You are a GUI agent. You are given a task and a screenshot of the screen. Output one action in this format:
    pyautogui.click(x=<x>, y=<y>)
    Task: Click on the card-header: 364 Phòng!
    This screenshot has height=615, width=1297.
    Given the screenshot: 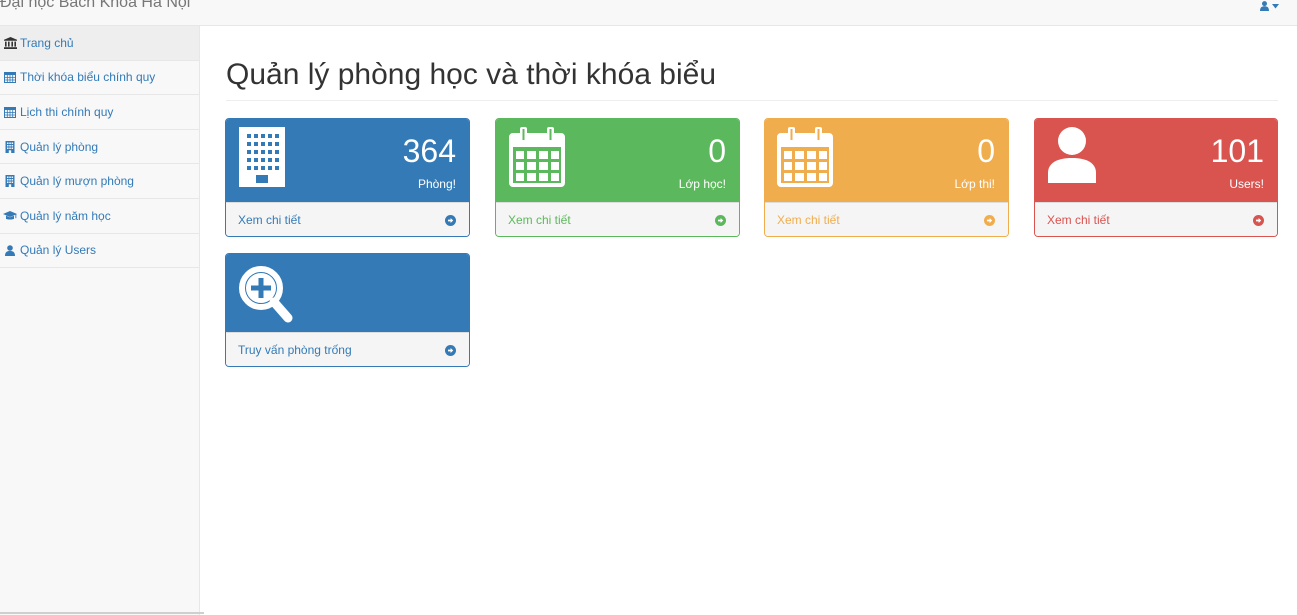 What is the action you would take?
    pyautogui.click(x=347, y=160)
    